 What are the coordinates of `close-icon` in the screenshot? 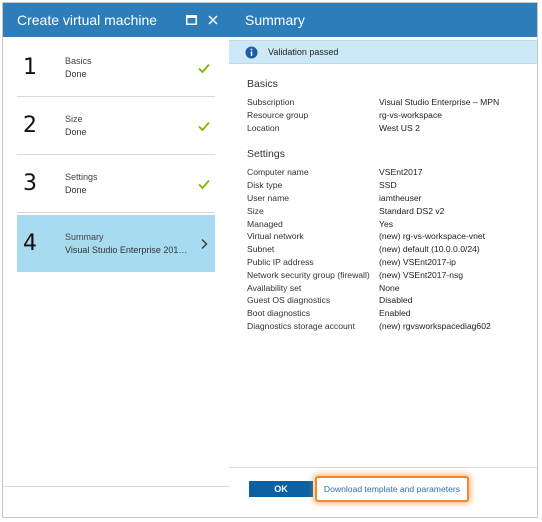 It's located at (213, 20).